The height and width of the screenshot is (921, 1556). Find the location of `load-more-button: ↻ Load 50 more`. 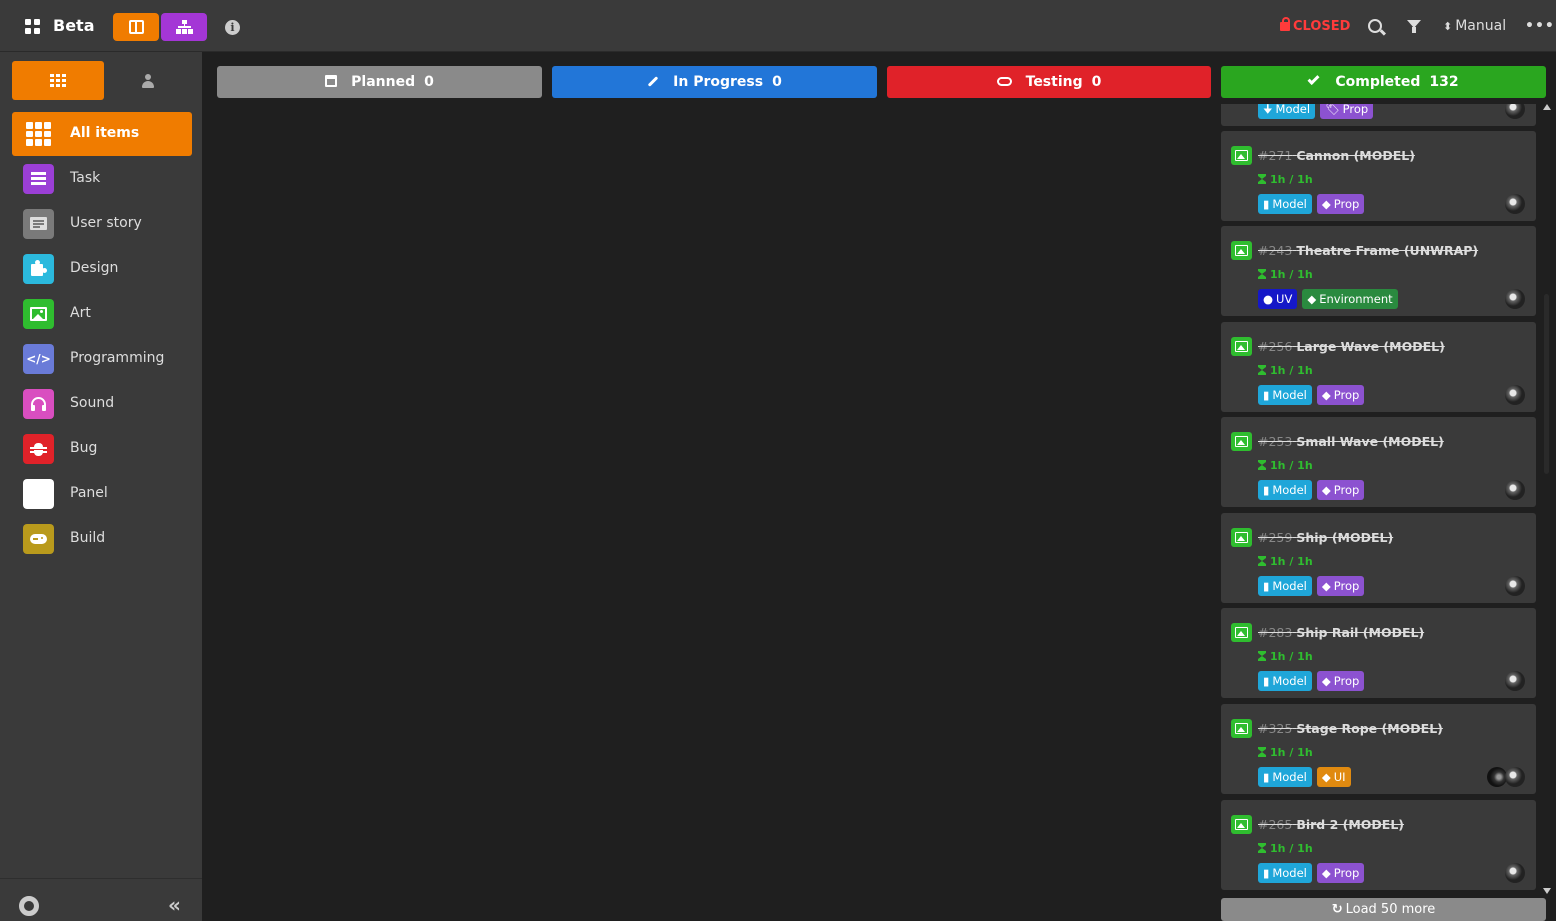

load-more-button: ↻ Load 50 more is located at coordinates (1383, 909).